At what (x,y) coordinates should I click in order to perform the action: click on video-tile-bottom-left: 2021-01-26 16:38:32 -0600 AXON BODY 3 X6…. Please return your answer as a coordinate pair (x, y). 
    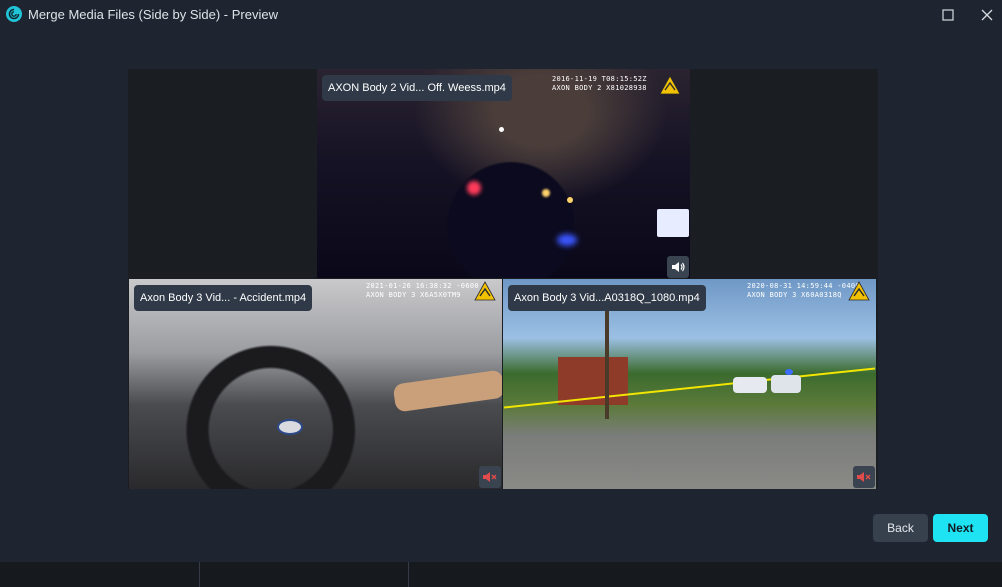
    Looking at the image, I should click on (315, 384).